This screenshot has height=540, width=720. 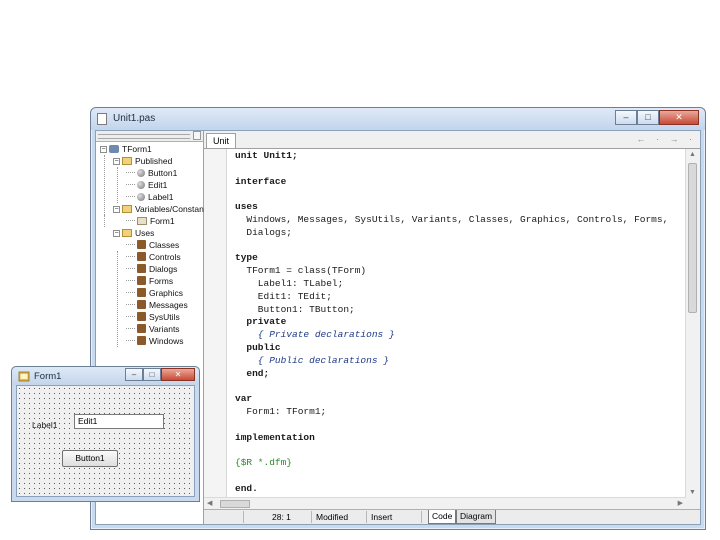 What do you see at coordinates (692, 323) in the screenshot?
I see `vertical-scrollbar: ▲ ▼` at bounding box center [692, 323].